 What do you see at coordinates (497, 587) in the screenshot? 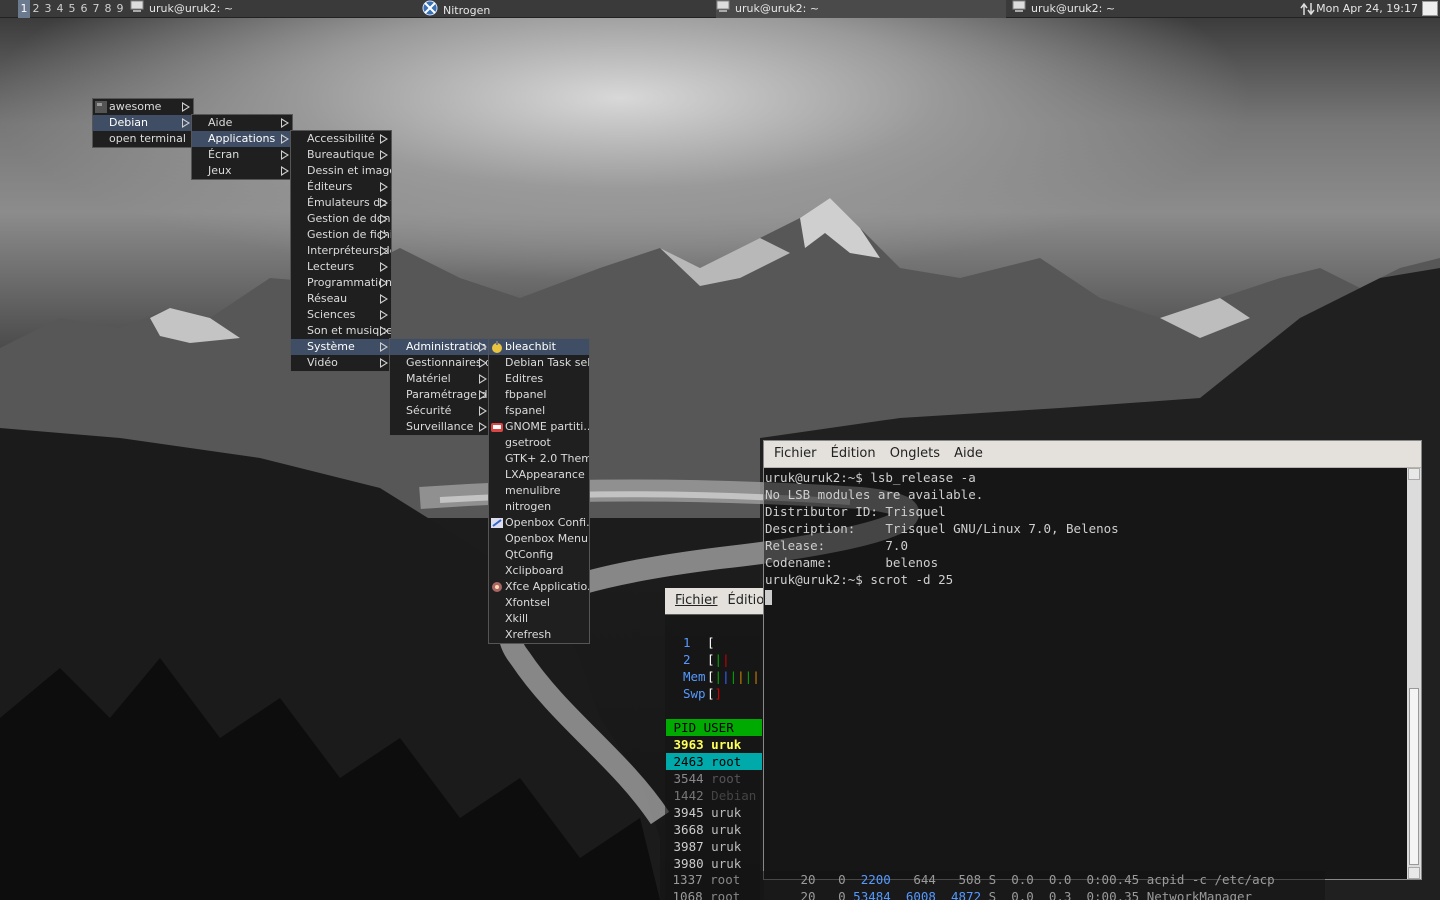
I see `xfce-settings-icon` at bounding box center [497, 587].